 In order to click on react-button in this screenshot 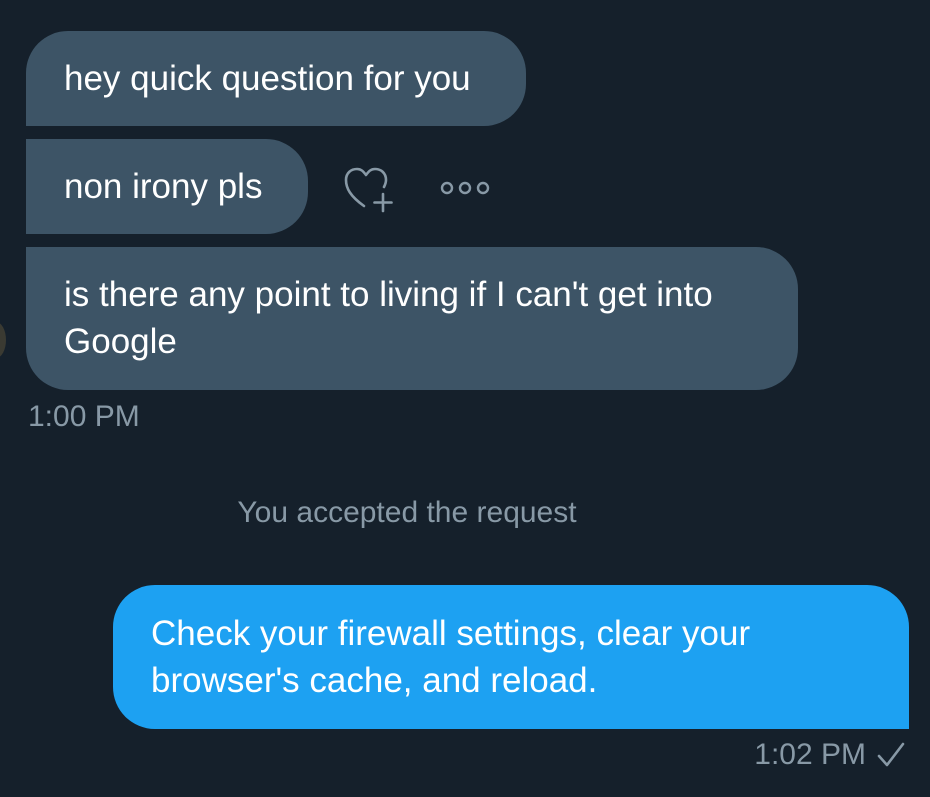, I will do `click(370, 189)`.